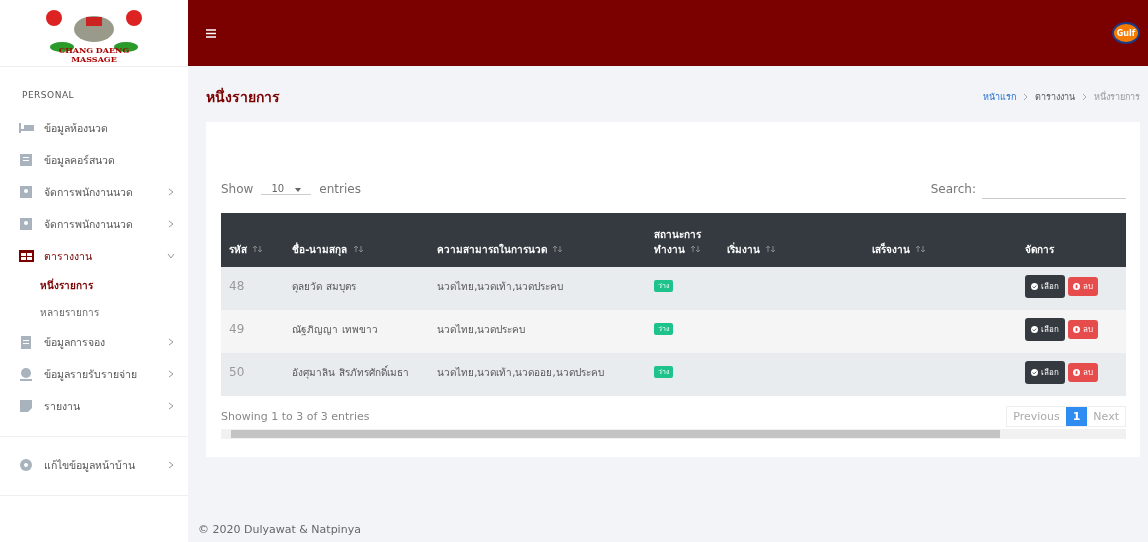 The width and height of the screenshot is (1148, 542). I want to click on column-header: สถานะการทำงาน, so click(682, 240).